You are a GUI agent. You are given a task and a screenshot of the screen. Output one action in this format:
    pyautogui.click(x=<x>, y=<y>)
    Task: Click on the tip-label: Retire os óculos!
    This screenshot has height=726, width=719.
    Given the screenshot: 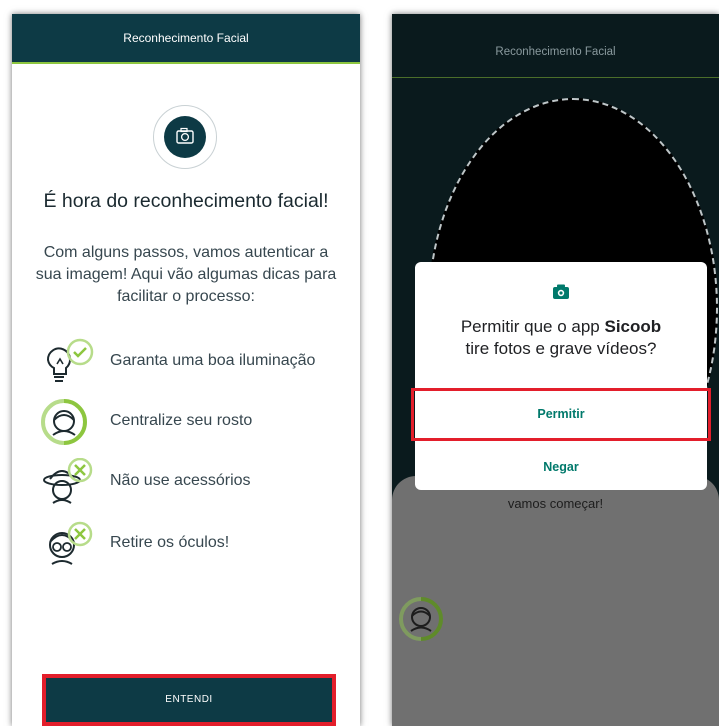 What is the action you would take?
    pyautogui.click(x=170, y=542)
    